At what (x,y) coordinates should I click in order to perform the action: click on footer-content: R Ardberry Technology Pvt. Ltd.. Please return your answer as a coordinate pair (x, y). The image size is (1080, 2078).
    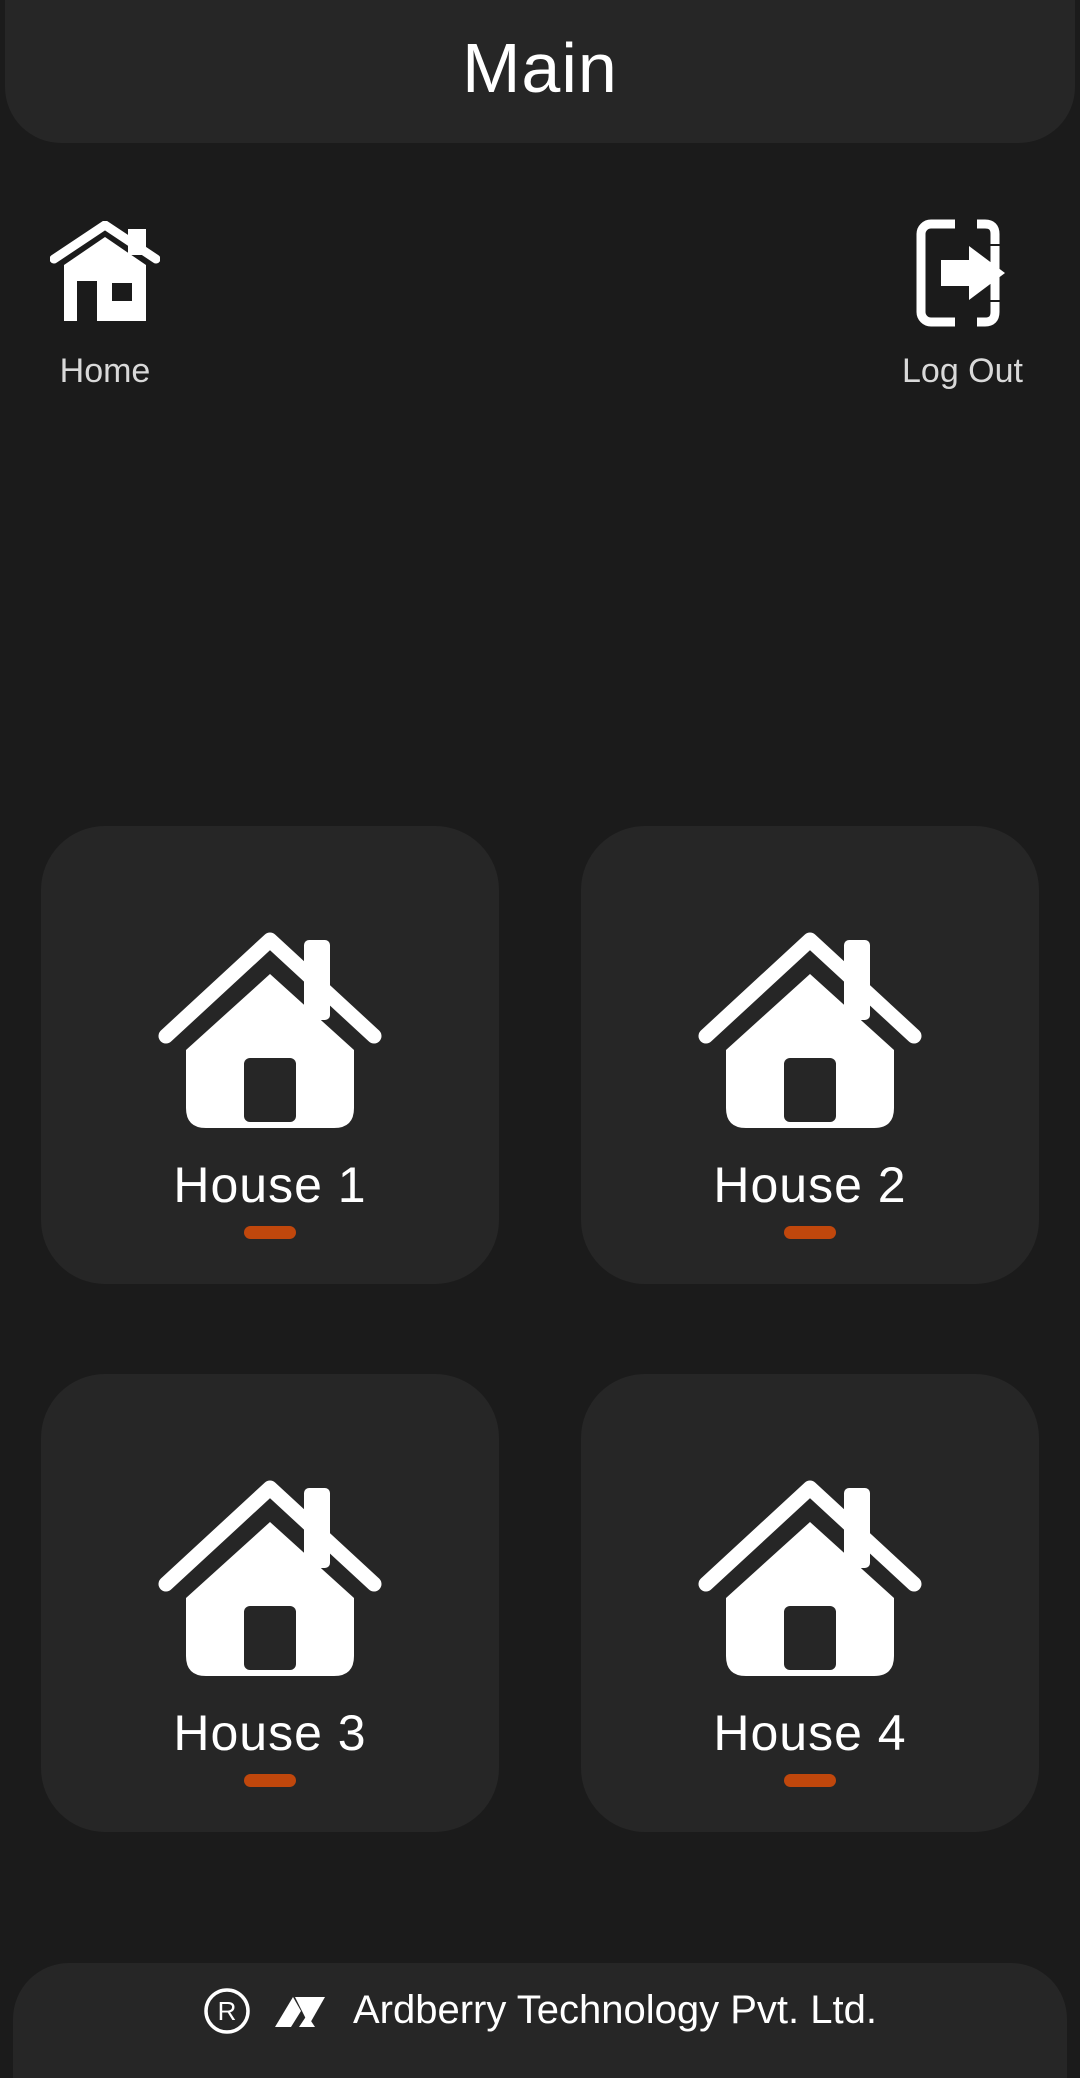
    Looking at the image, I should click on (540, 2011).